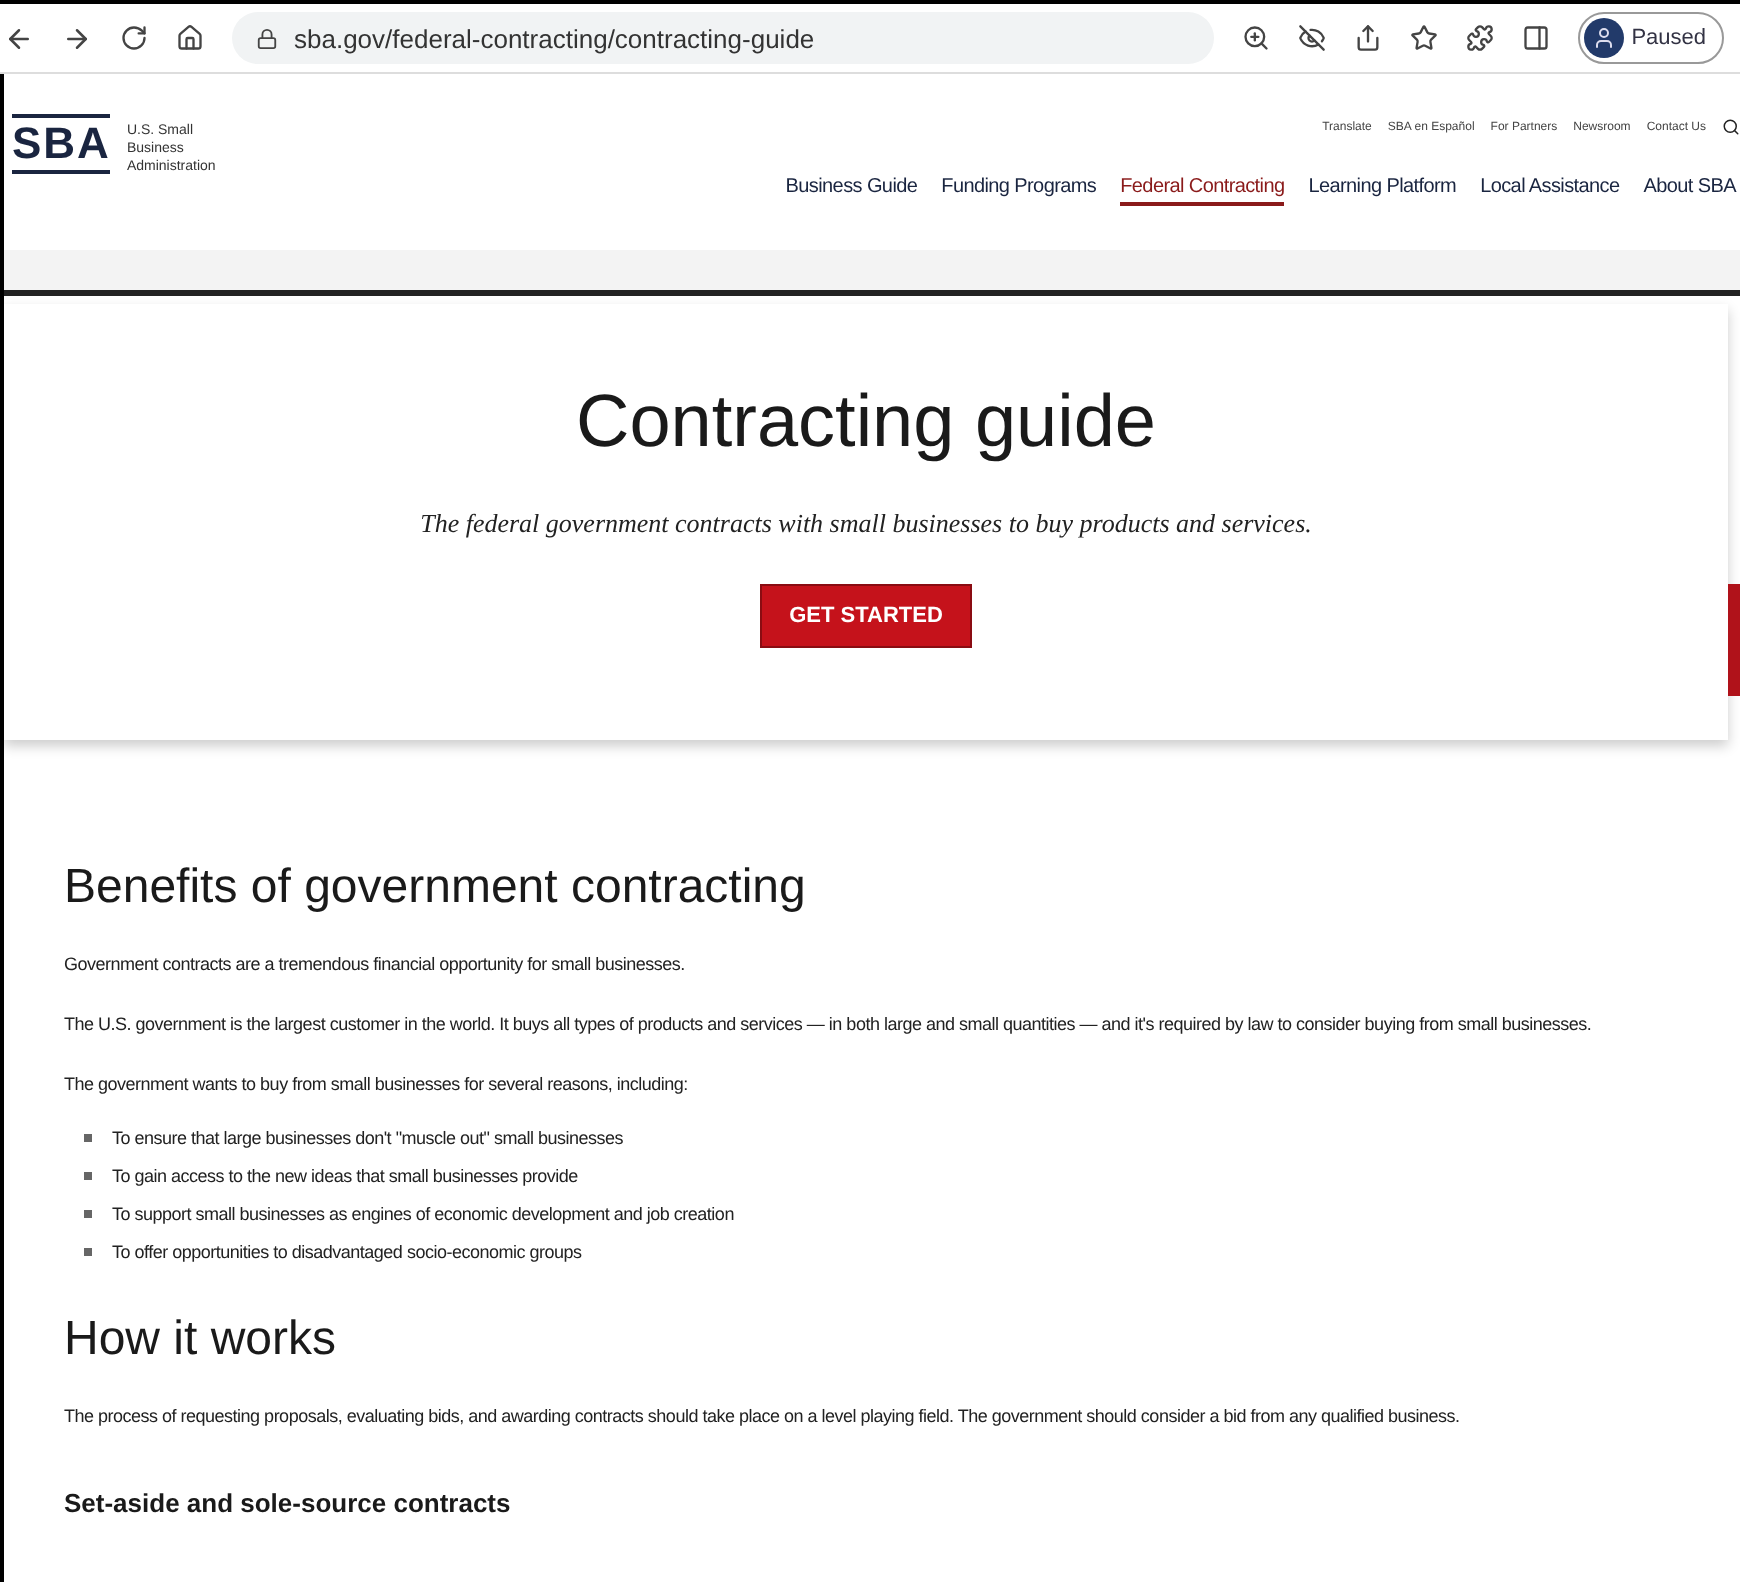 The width and height of the screenshot is (1740, 1582). I want to click on hero-title: Contracting guide, so click(866, 422).